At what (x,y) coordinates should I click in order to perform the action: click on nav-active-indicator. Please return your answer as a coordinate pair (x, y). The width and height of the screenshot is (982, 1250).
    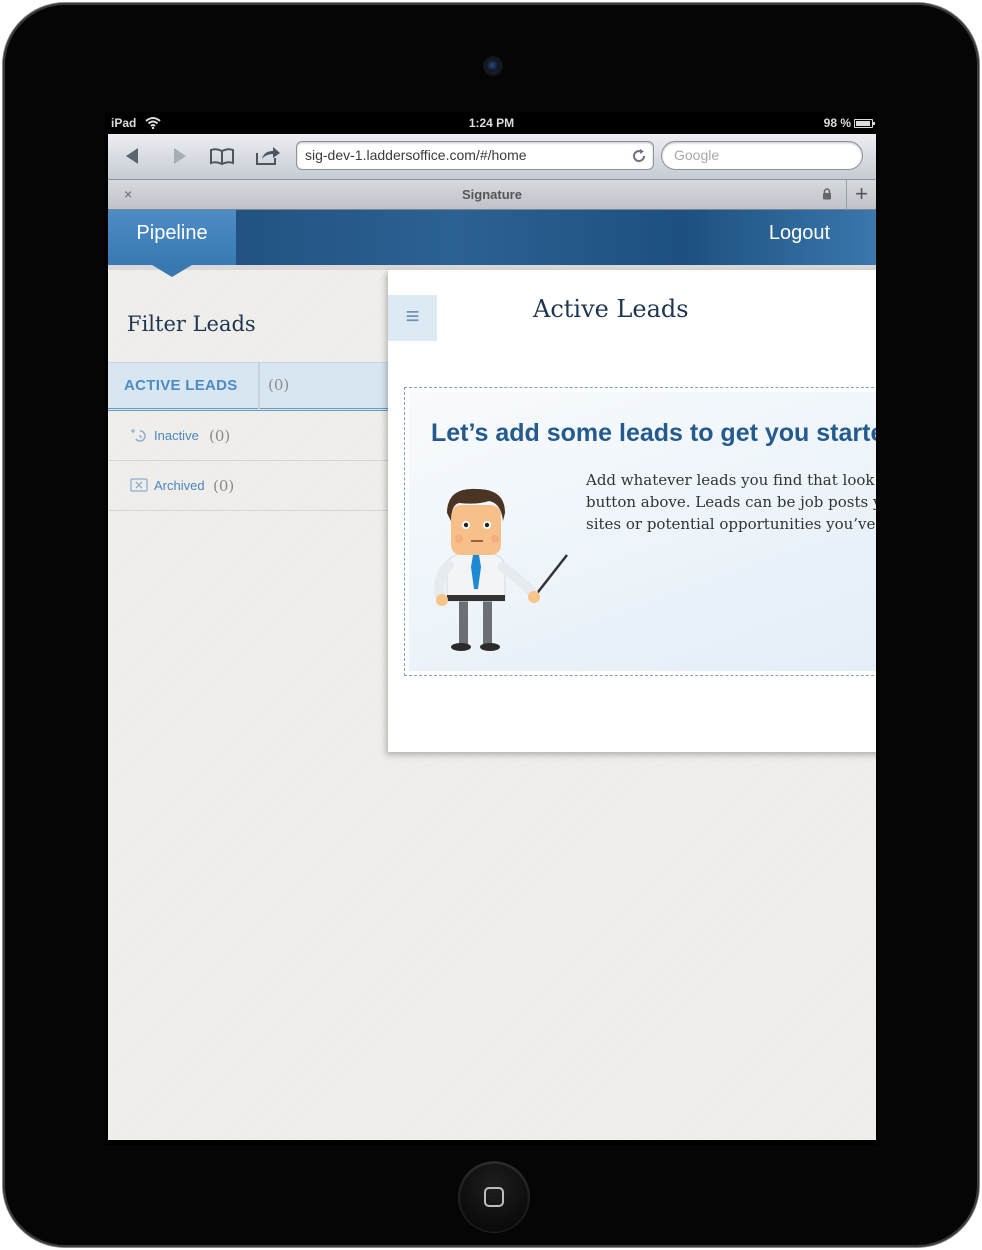
    Looking at the image, I should click on (172, 271).